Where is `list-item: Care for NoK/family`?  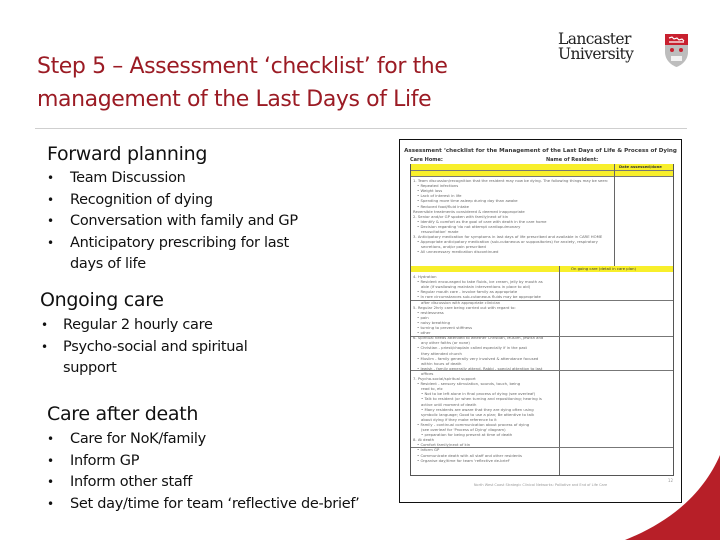
list-item: Care for NoK/family is located at coordinates (222, 440).